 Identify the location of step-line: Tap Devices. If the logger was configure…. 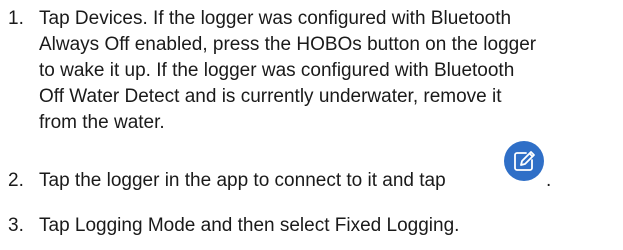
(275, 18).